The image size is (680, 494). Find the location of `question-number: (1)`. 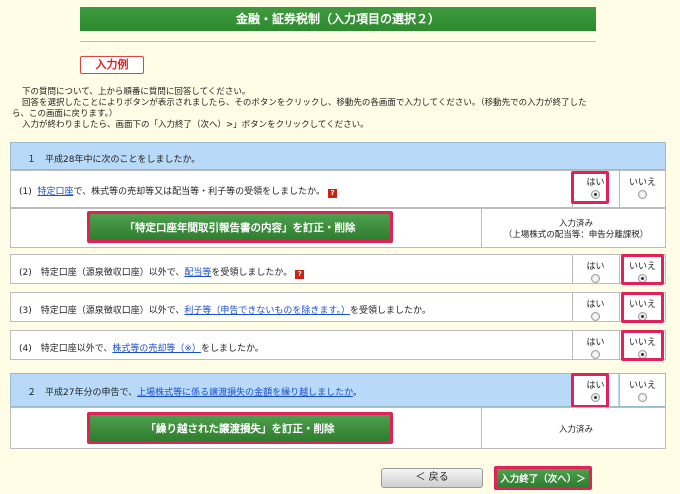

question-number: (1) is located at coordinates (25, 192).